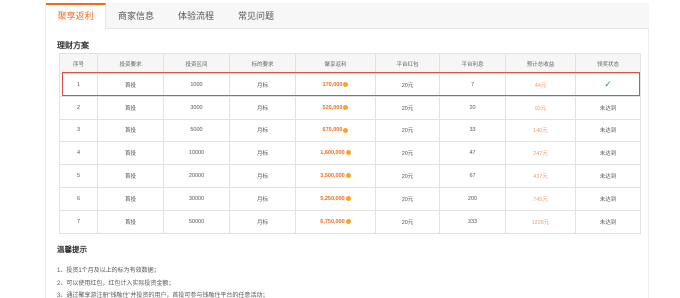  Describe the element at coordinates (540, 63) in the screenshot. I see `header-total: 预计总收益` at that location.